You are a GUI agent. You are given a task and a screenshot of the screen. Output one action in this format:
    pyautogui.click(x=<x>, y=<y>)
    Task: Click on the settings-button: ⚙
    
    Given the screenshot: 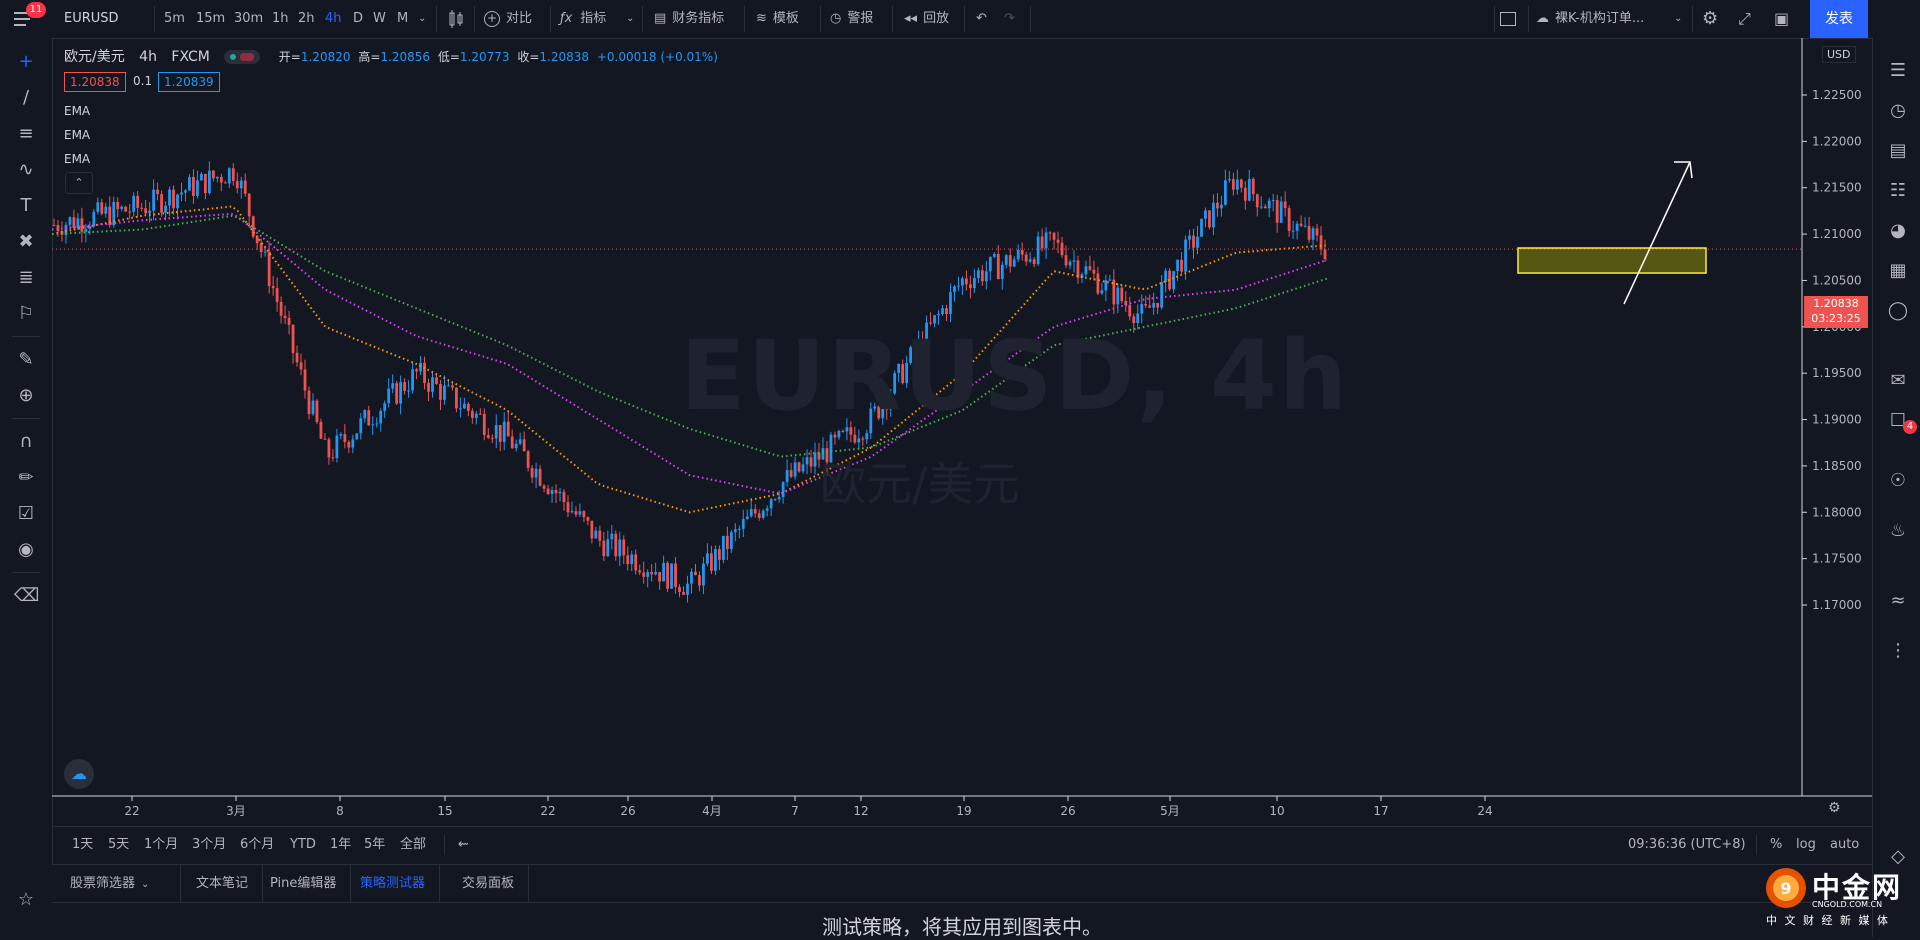 What is the action you would take?
    pyautogui.click(x=1710, y=19)
    